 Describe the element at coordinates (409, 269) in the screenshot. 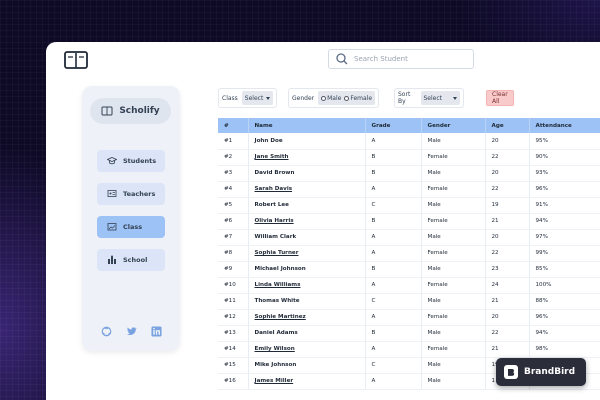

I see `table-row: #9 Michael Johnson B Male 23 85%` at that location.